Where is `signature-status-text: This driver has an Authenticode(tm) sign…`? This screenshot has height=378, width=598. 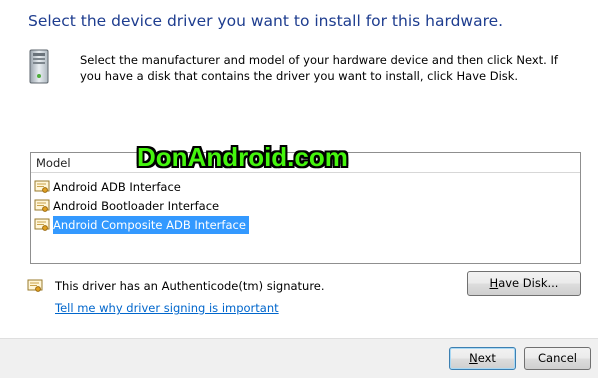 signature-status-text: This driver has an Authenticode(tm) sign… is located at coordinates (190, 286).